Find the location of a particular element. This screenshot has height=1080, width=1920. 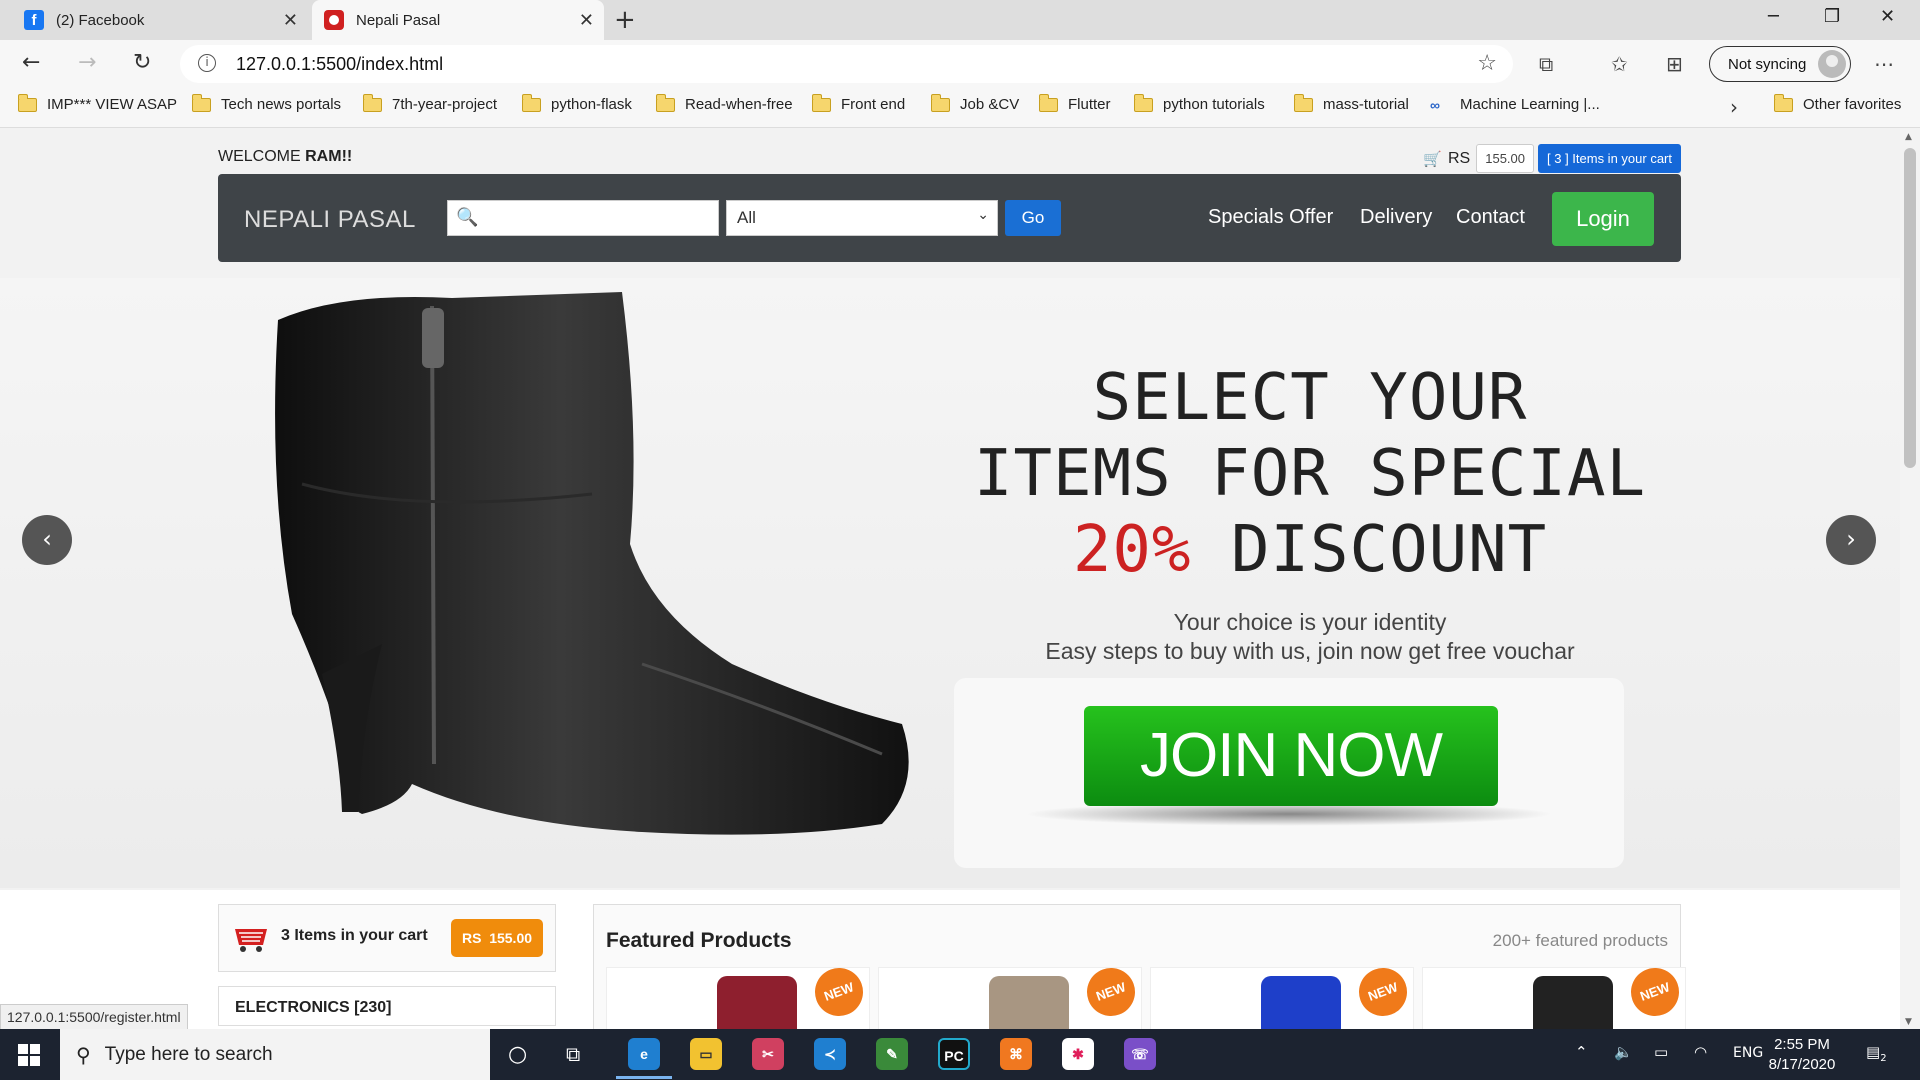

vscode-icon: ≺ is located at coordinates (830, 1054).